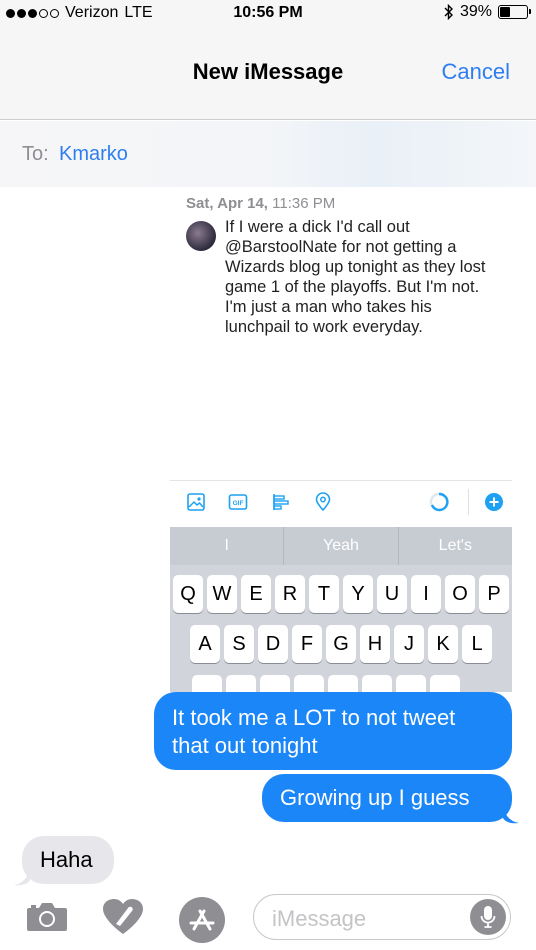  Describe the element at coordinates (477, 644) in the screenshot. I see `key: L` at that location.